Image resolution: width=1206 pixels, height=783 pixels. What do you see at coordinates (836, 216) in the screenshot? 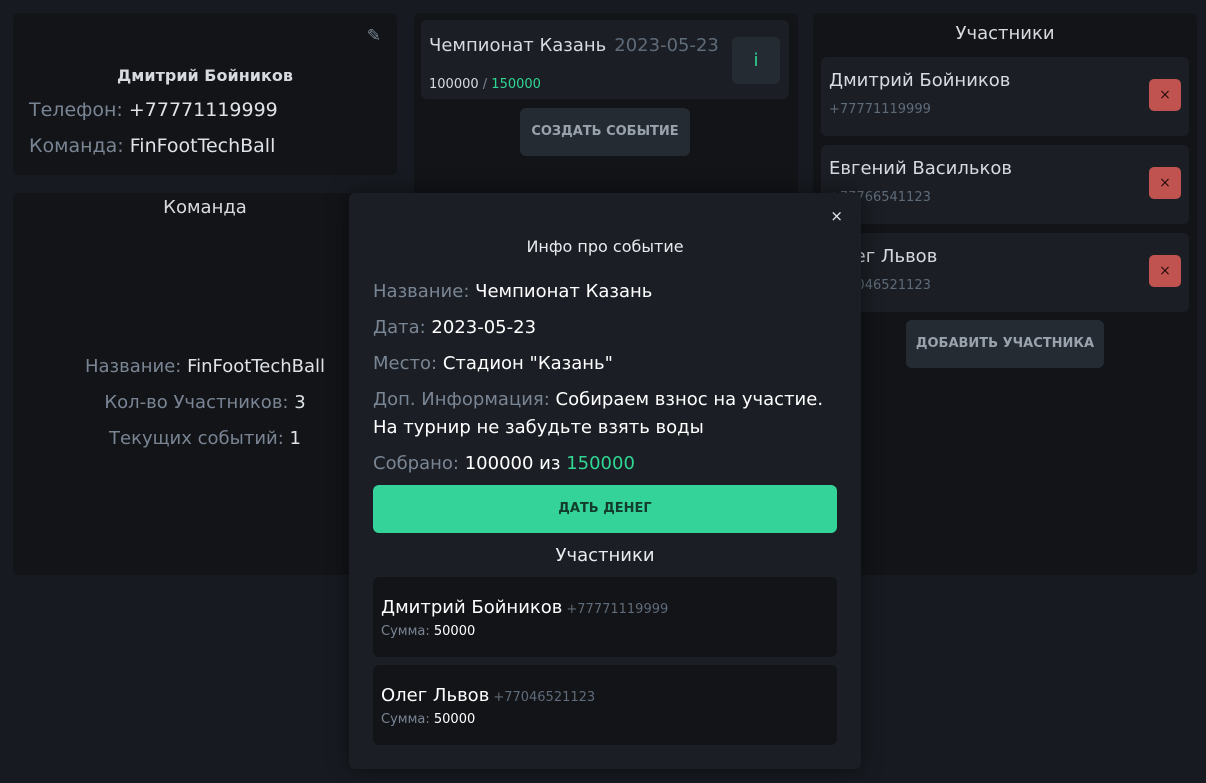
I see `close-icon: ×` at bounding box center [836, 216].